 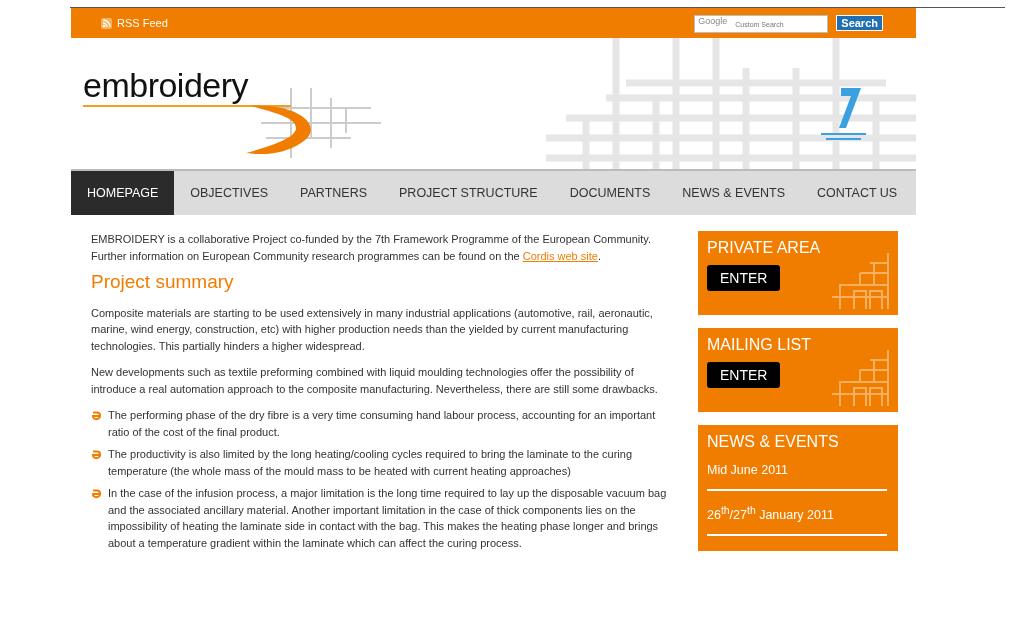 What do you see at coordinates (764, 248) in the screenshot?
I see `card-title: PRIVATE AREA` at bounding box center [764, 248].